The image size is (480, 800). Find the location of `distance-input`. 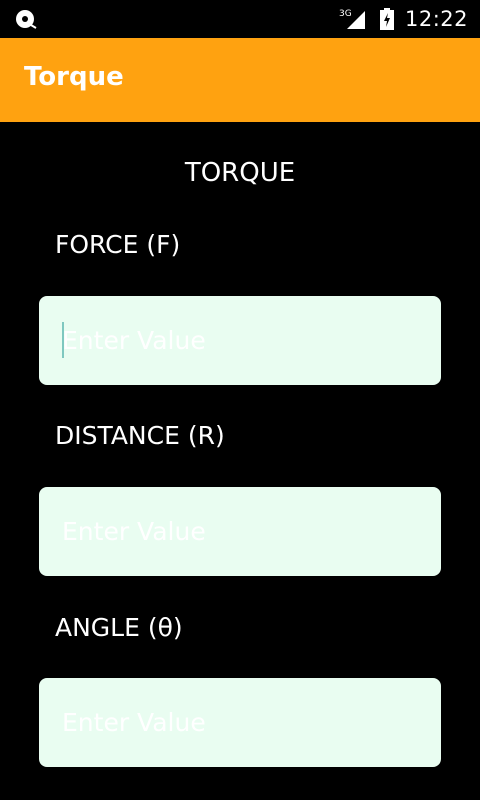

distance-input is located at coordinates (240, 531).